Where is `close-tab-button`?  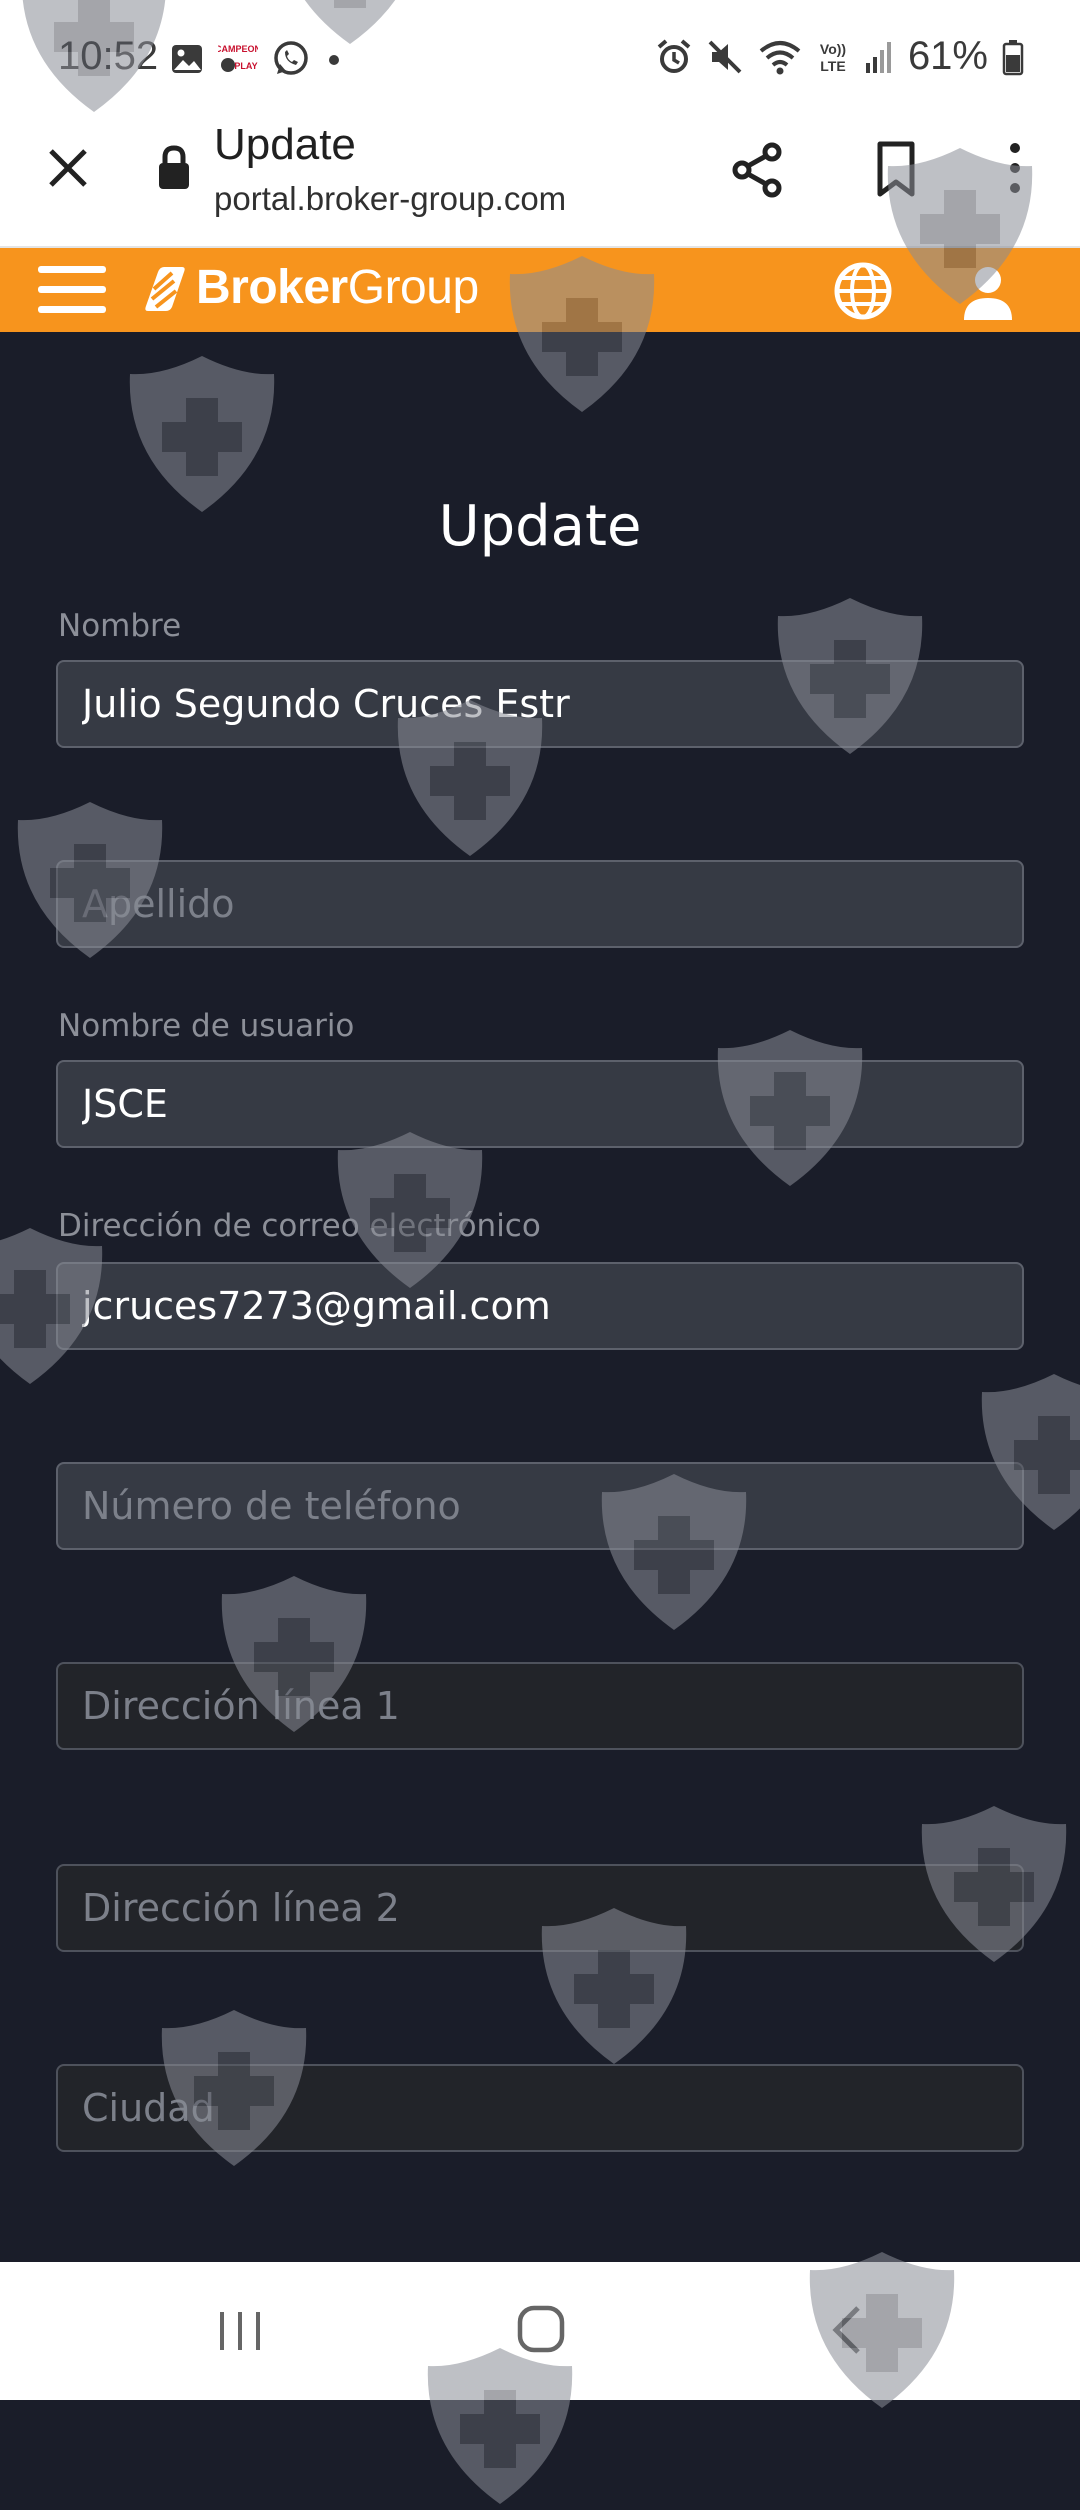 close-tab-button is located at coordinates (68, 168).